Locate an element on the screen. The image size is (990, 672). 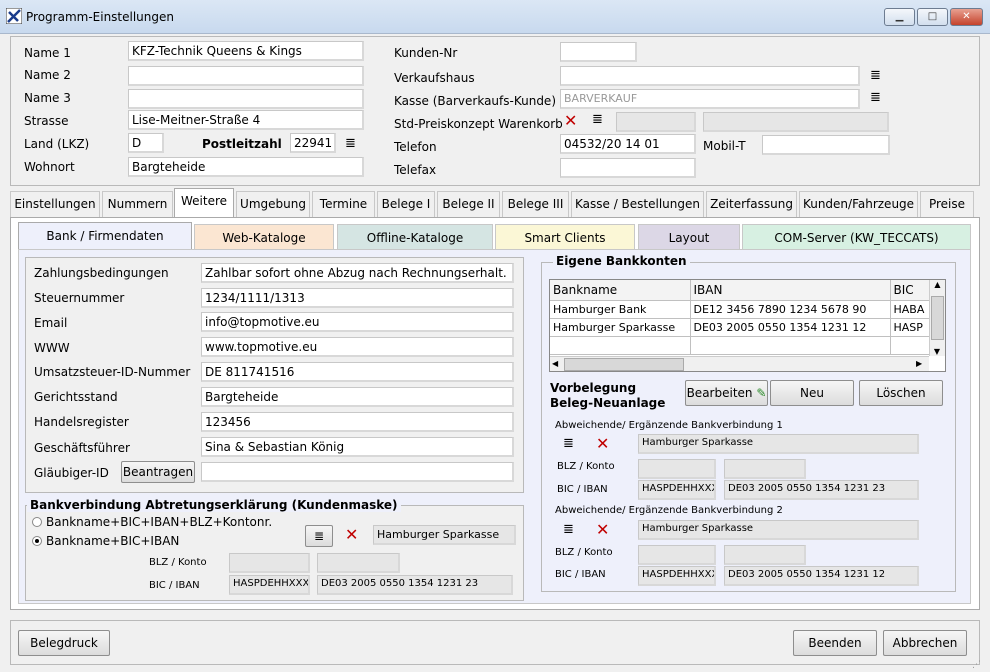
subtab-layout: Layout is located at coordinates (689, 236).